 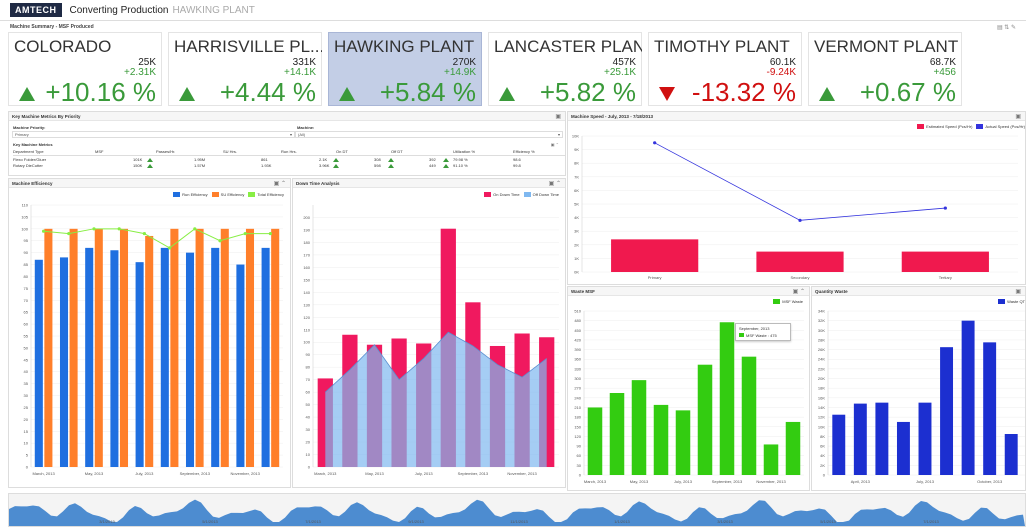 What do you see at coordinates (26, 324) in the screenshot?
I see `y-tick-label: 60` at bounding box center [26, 324].